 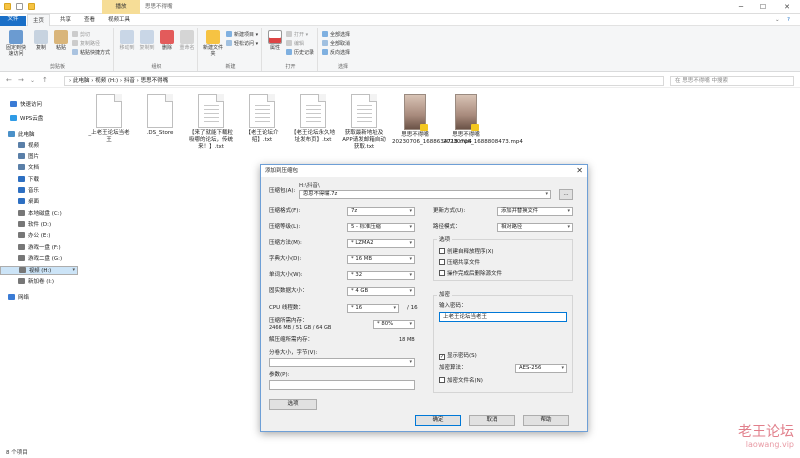 What do you see at coordinates (788, 20) in the screenshot?
I see `help-icon: ?` at bounding box center [788, 20].